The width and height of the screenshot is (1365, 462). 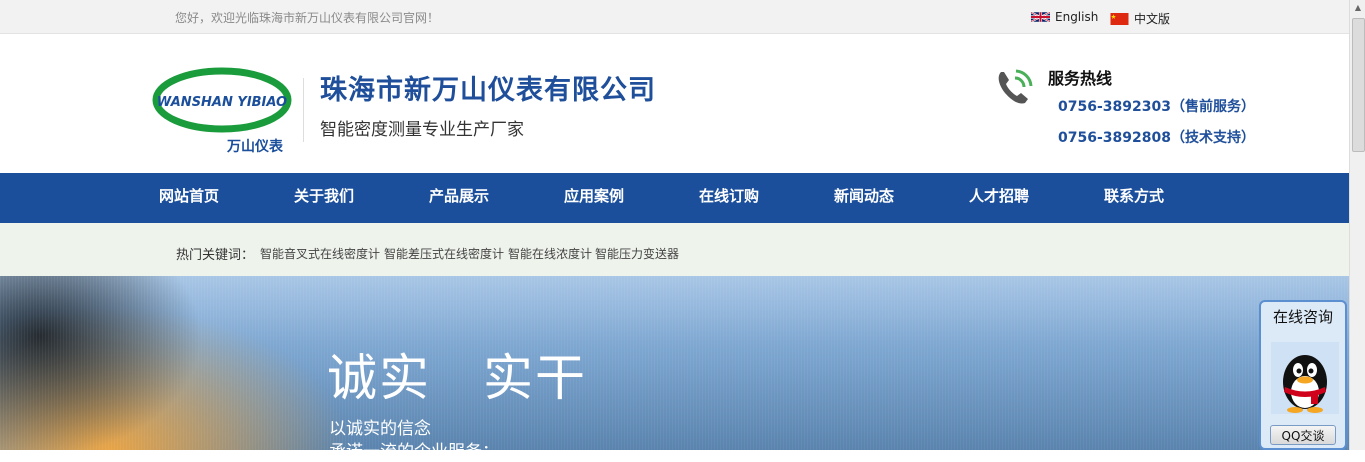 I want to click on nav-order: 在线订购, so click(x=729, y=198).